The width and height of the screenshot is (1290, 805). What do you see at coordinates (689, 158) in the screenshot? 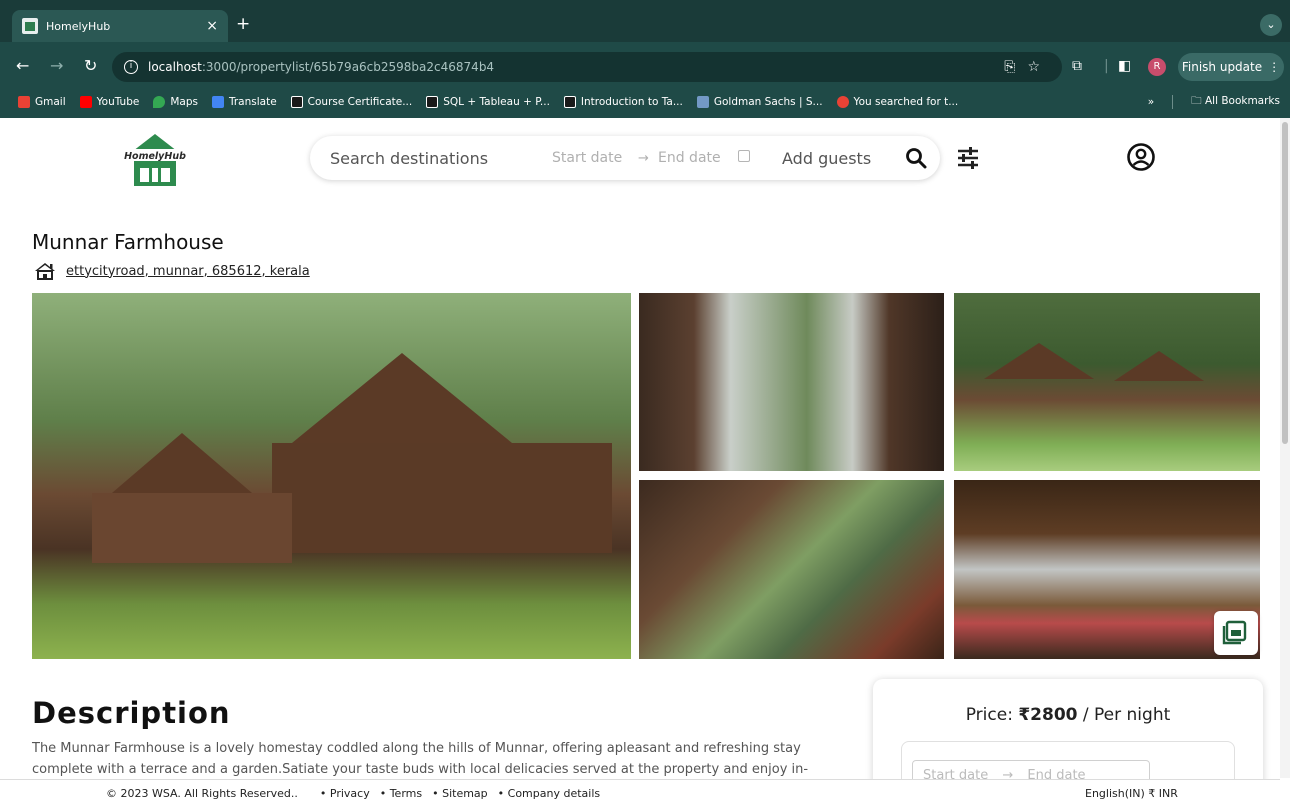
I see `end-date-input: End date` at bounding box center [689, 158].